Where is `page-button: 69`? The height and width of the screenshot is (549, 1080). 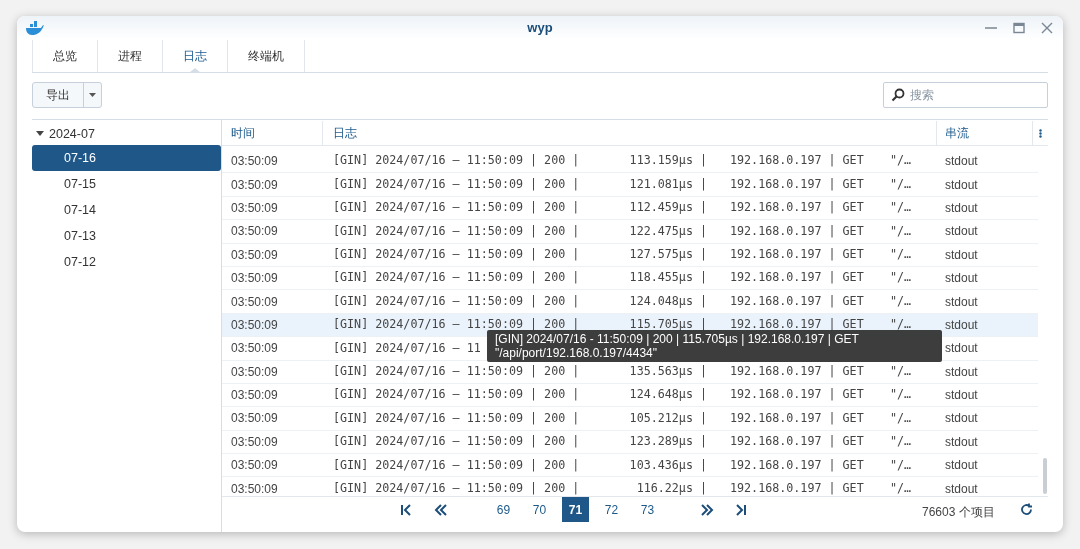 page-button: 69 is located at coordinates (503, 509).